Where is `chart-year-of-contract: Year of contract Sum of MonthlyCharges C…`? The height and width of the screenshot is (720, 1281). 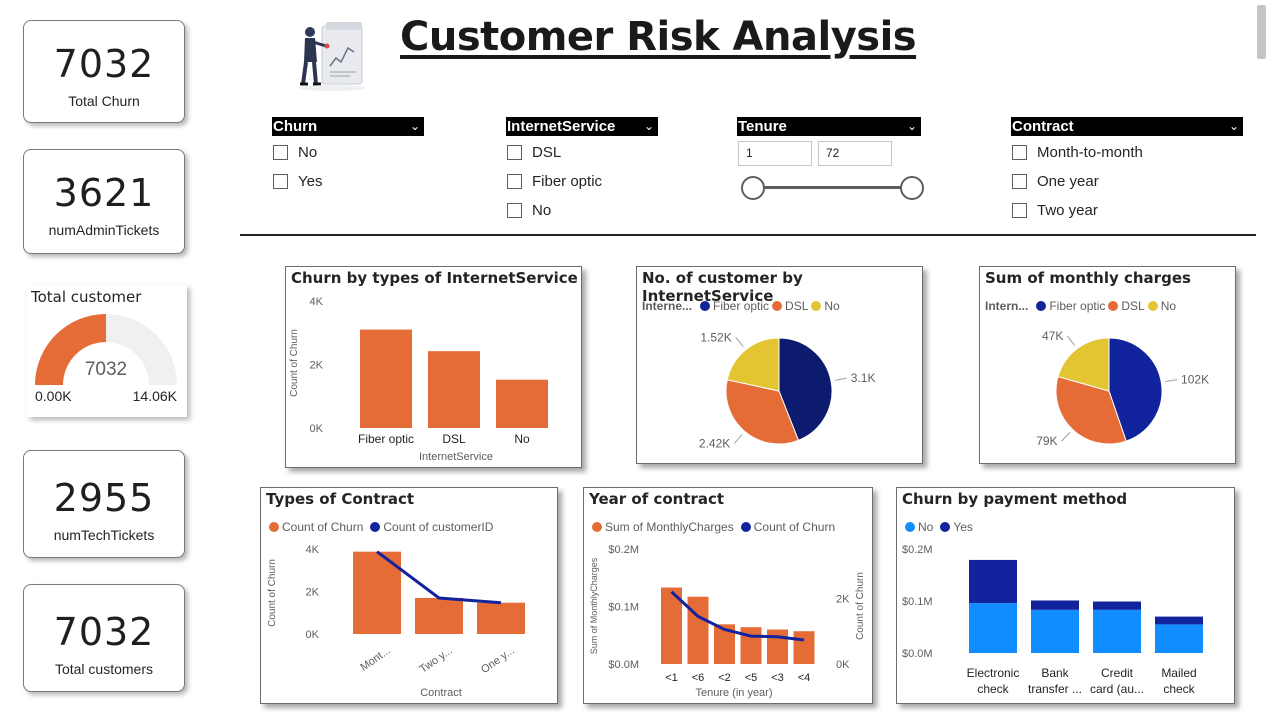 chart-year-of-contract: Year of contract Sum of MonthlyCharges C… is located at coordinates (728, 595).